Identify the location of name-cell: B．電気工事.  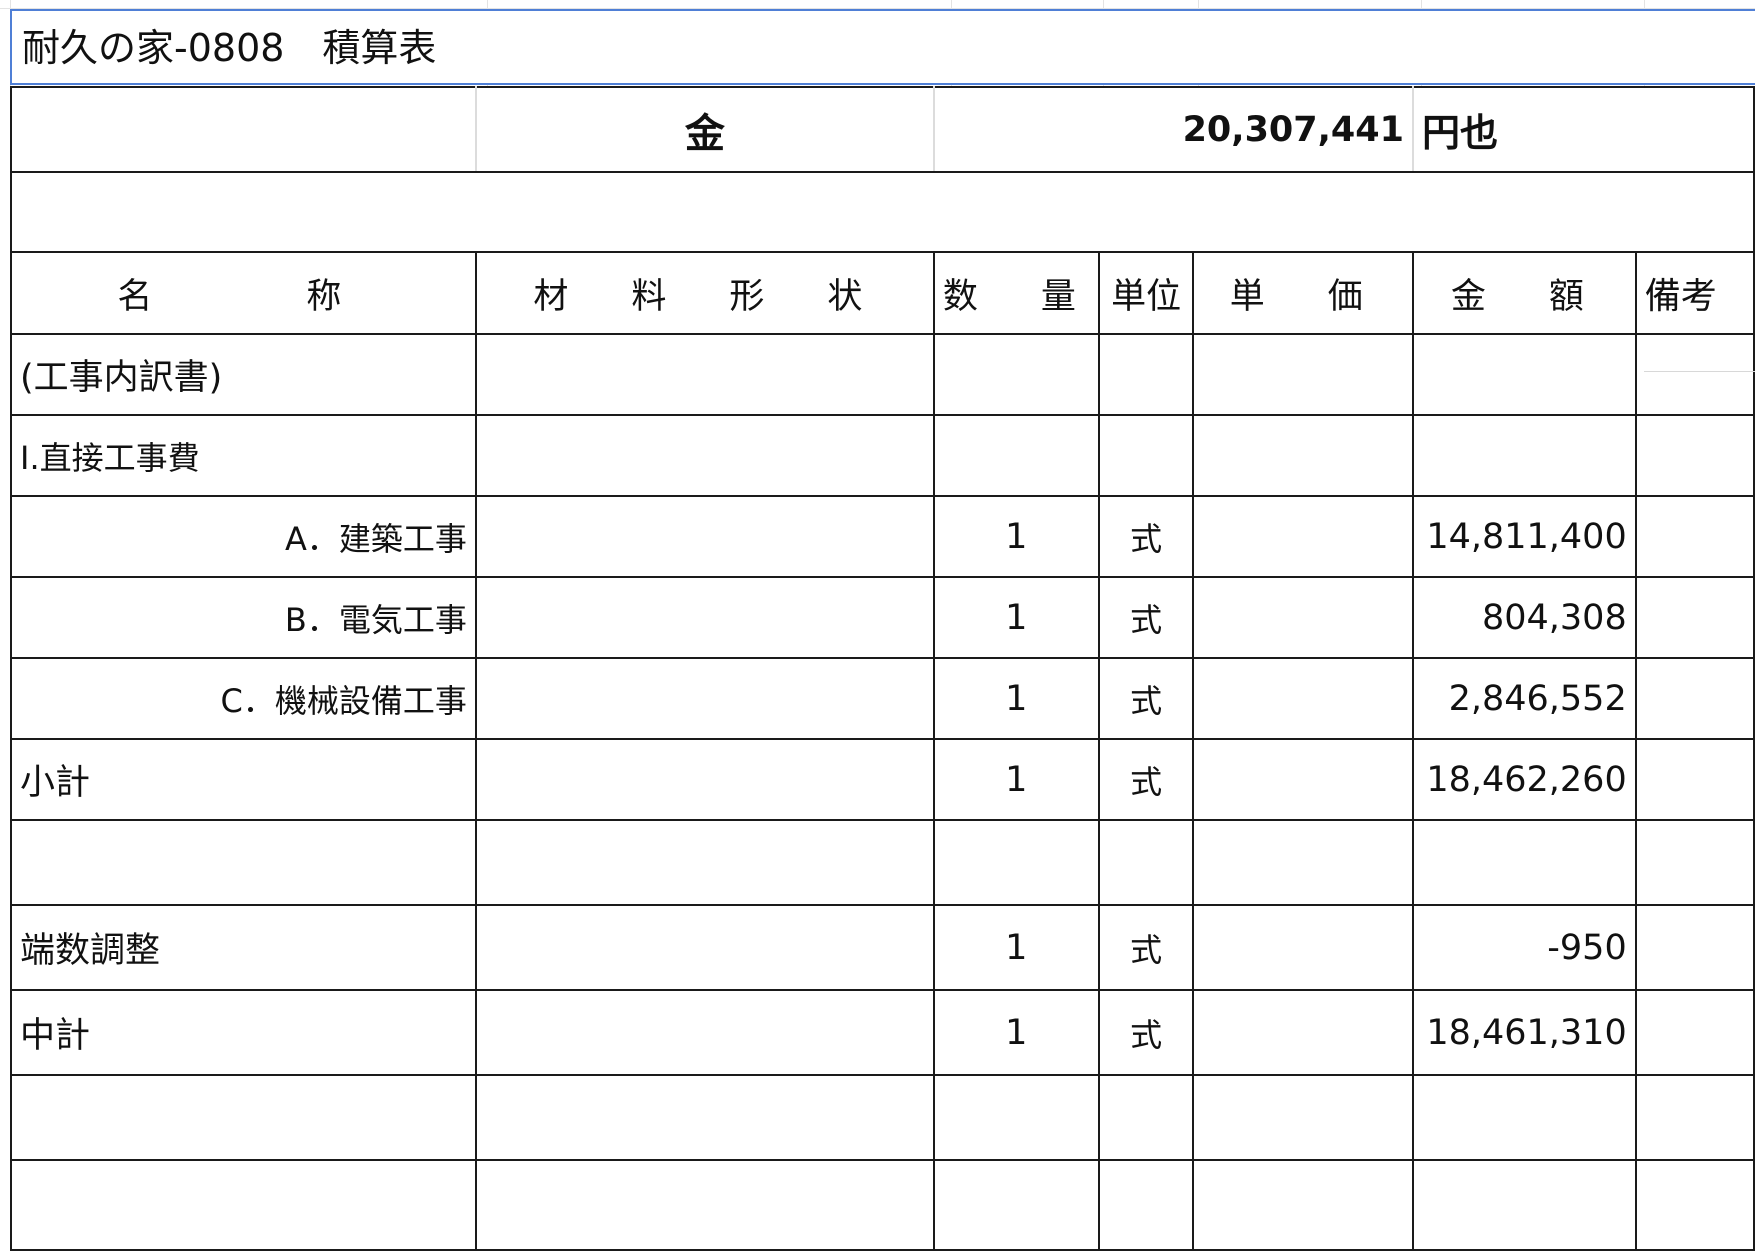
(243, 617).